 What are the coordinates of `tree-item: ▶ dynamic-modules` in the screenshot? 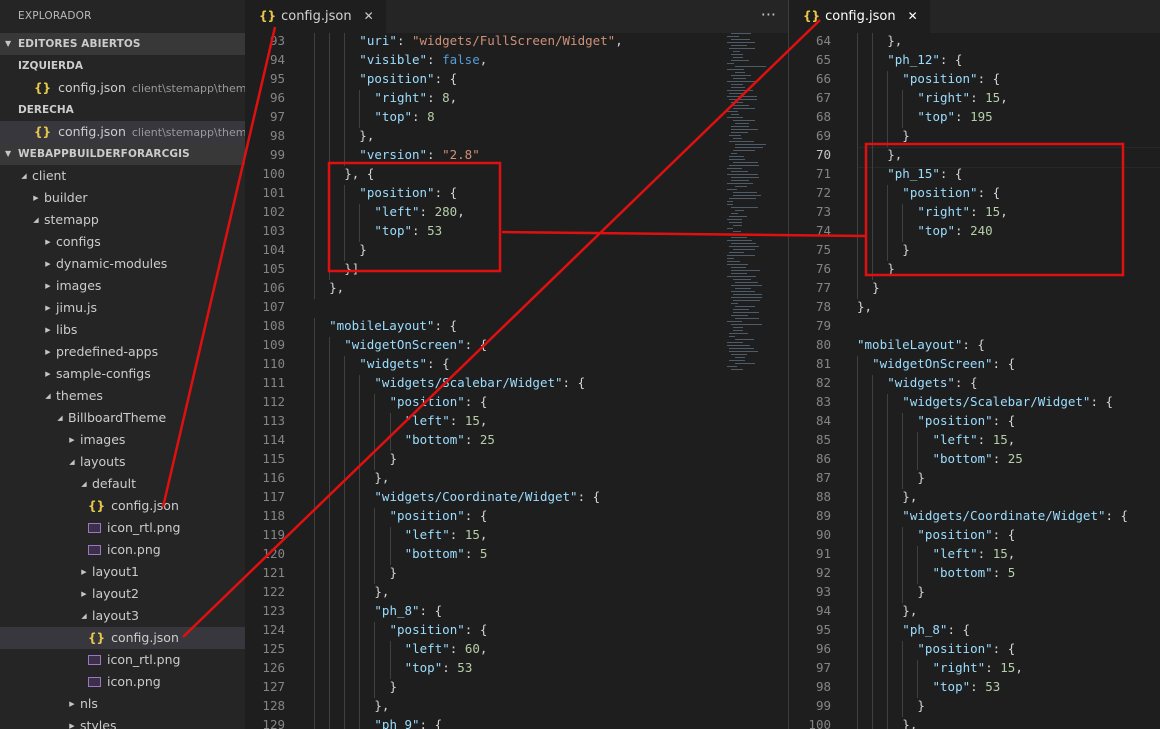 It's located at (122, 264).